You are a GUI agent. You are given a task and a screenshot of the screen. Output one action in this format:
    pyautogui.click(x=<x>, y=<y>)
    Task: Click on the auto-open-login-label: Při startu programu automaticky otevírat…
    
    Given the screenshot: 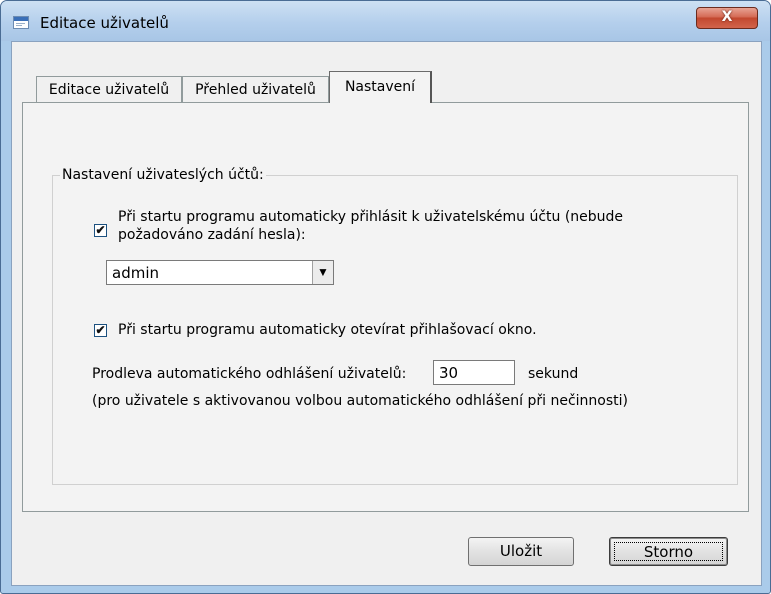 What is the action you would take?
    pyautogui.click(x=327, y=330)
    